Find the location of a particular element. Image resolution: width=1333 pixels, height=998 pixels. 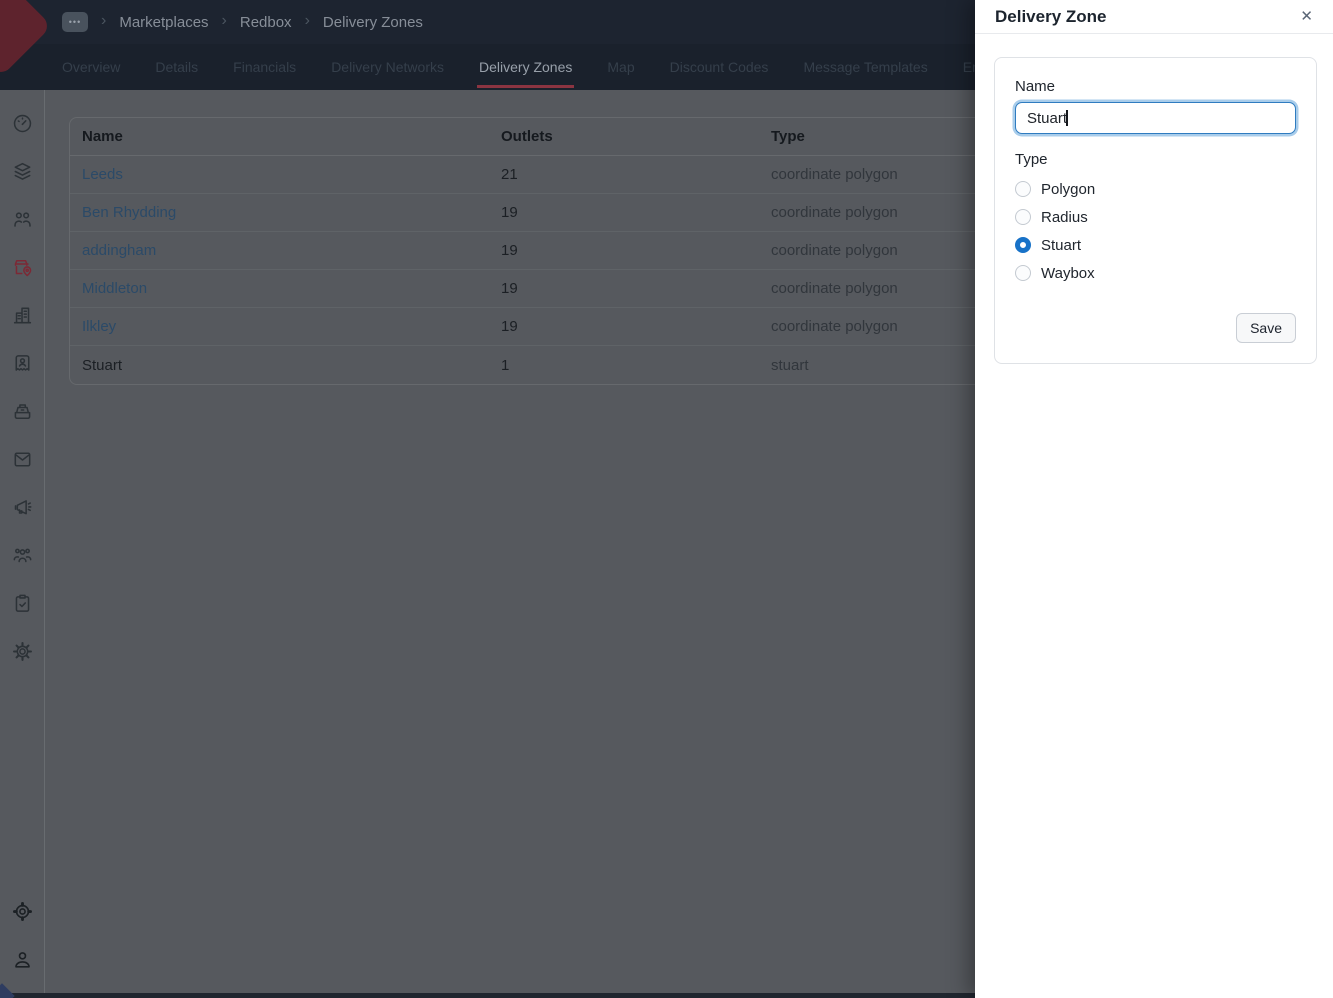

sidebar-item-marketplaces is located at coordinates (22, 267).